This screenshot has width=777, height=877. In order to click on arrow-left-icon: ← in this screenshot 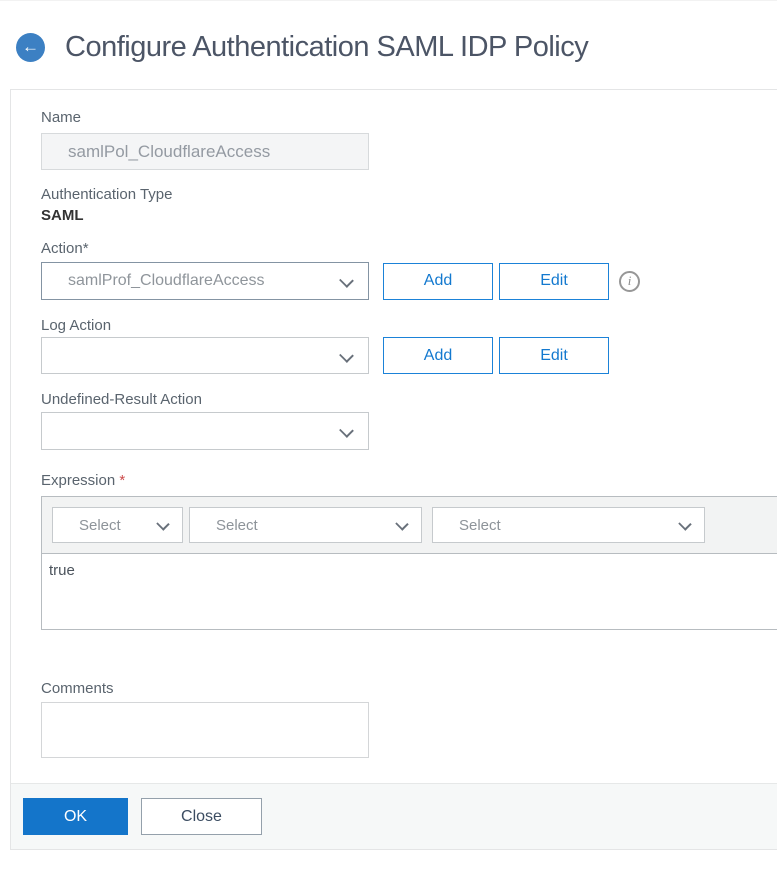, I will do `click(30, 46)`.